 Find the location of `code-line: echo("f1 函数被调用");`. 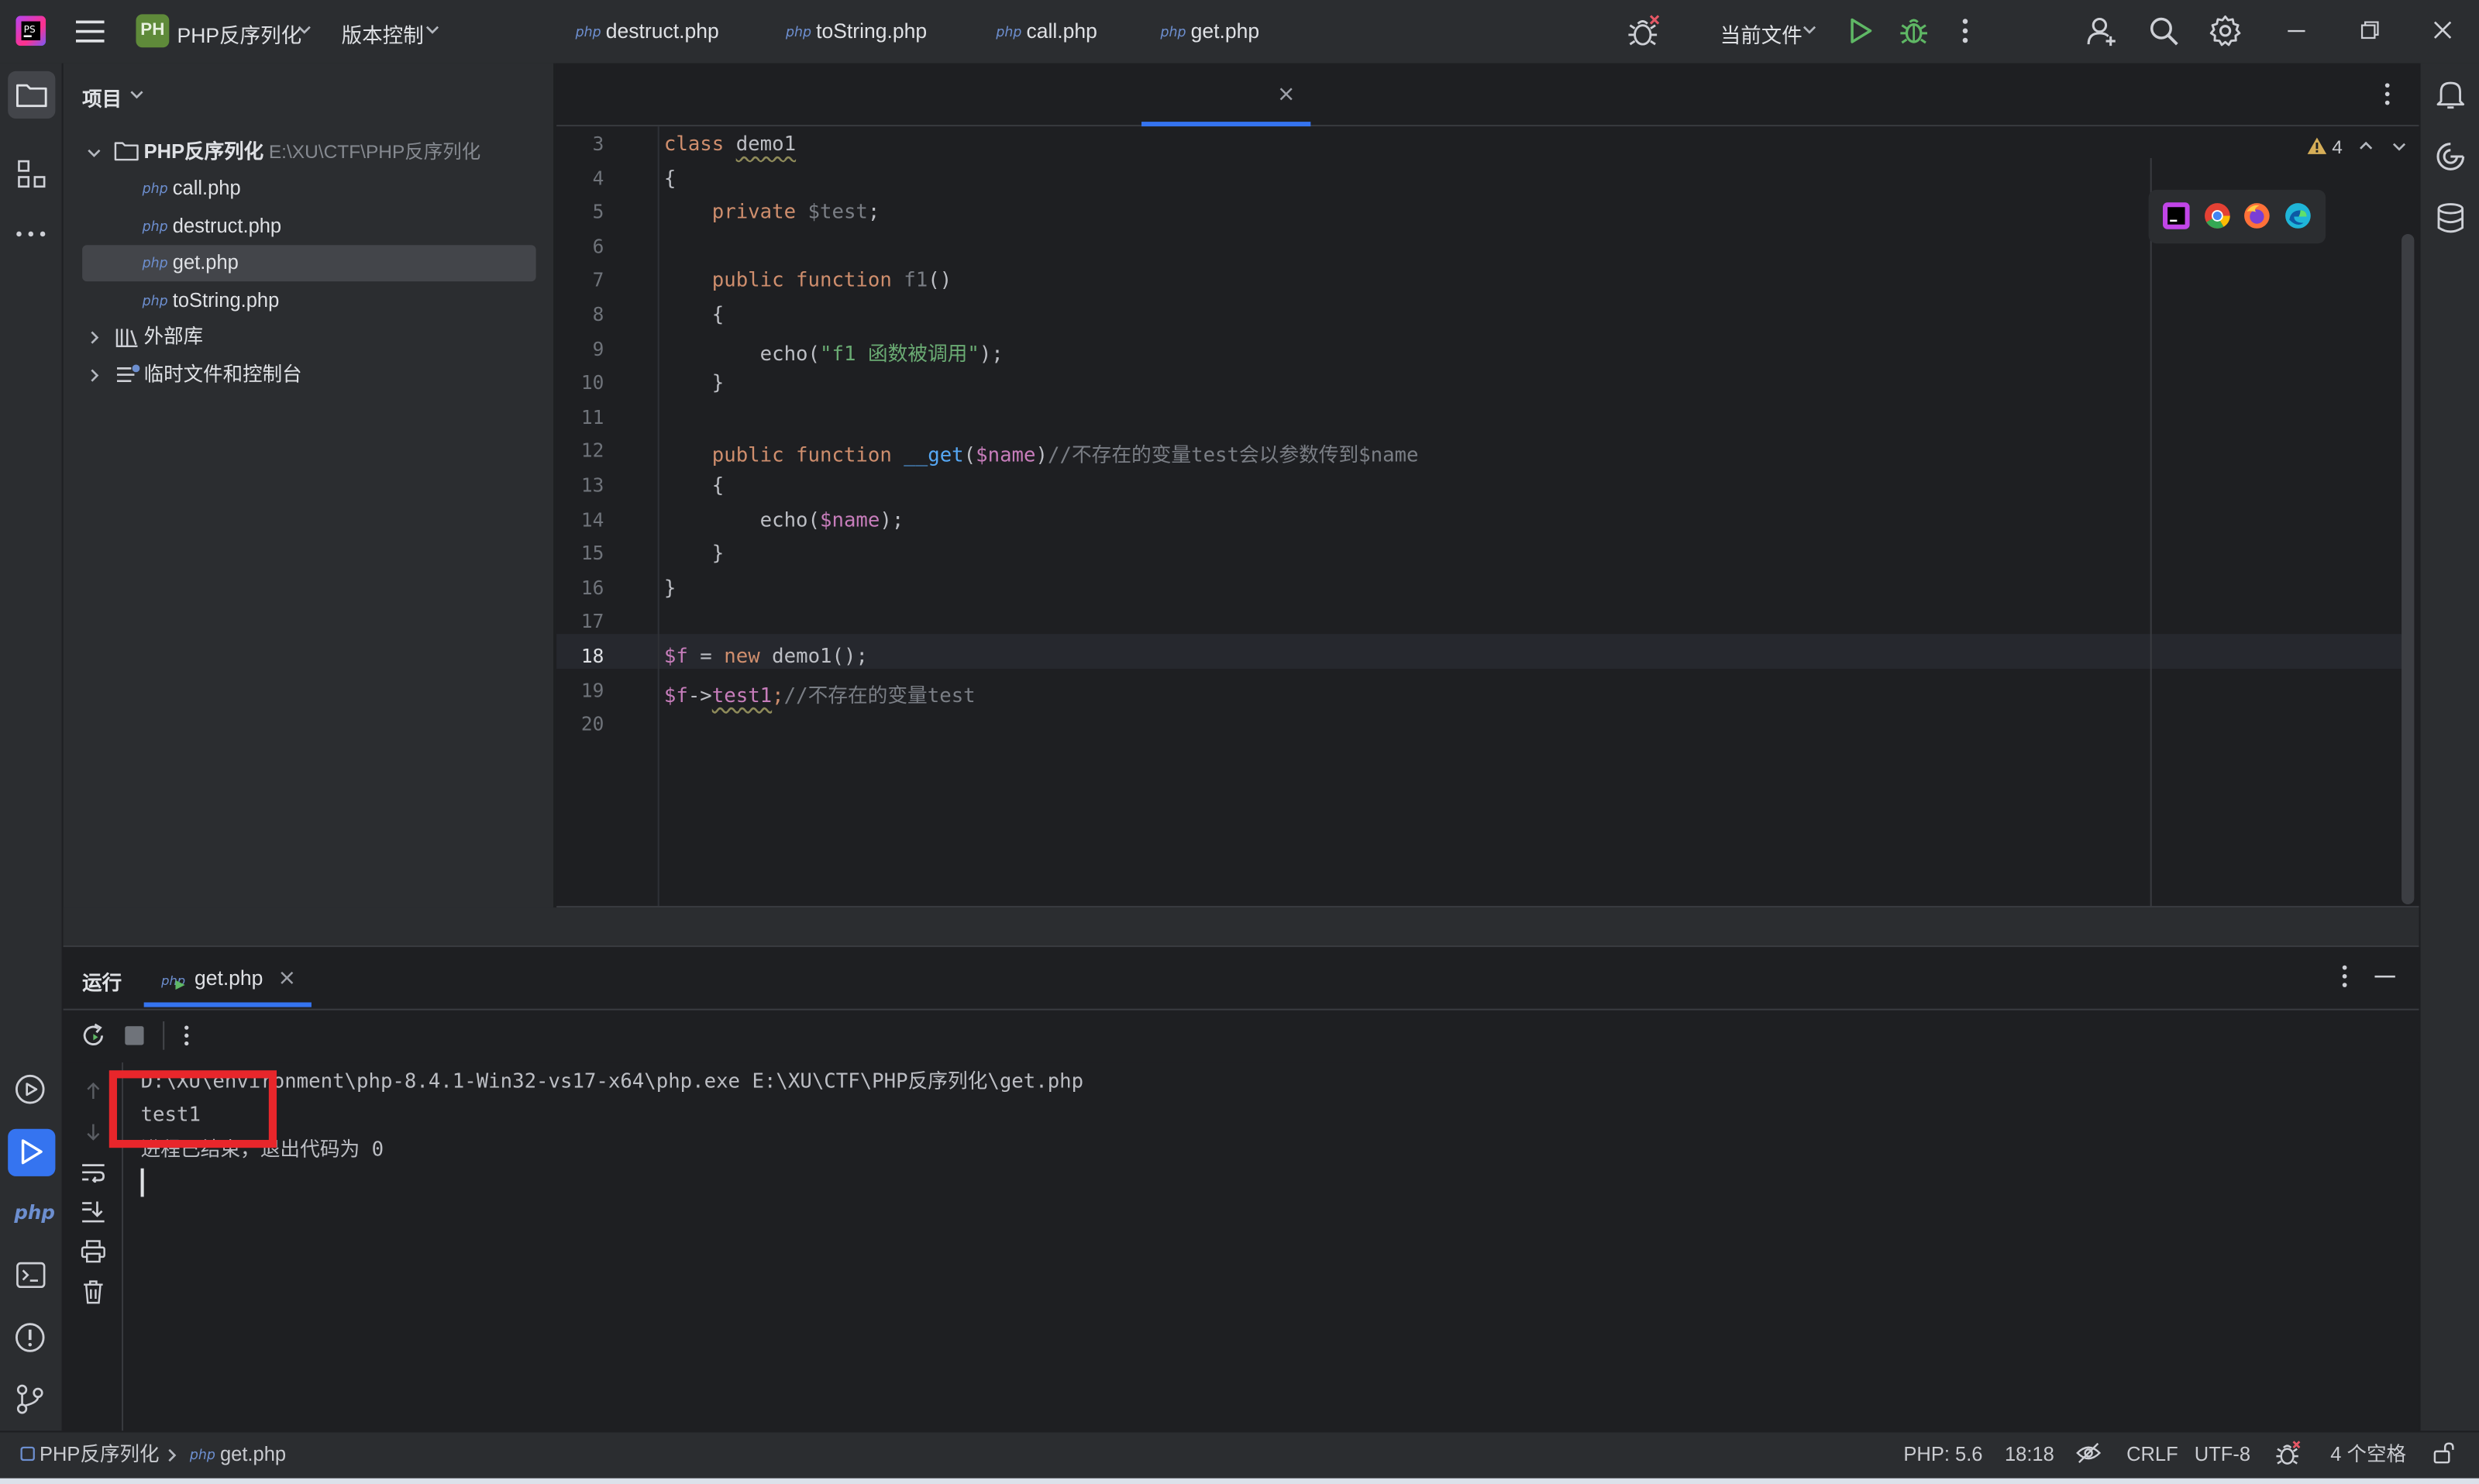

code-line: echo("f1 函数被调用"); is located at coordinates (834, 351).